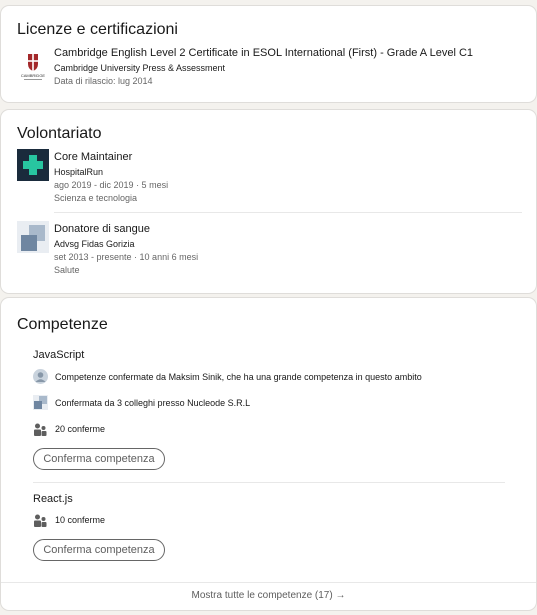 The height and width of the screenshot is (615, 537). What do you see at coordinates (111, 185) in the screenshot?
I see `volunteer-dates: ago 2019 - dic 2019 · 5 mesi` at bounding box center [111, 185].